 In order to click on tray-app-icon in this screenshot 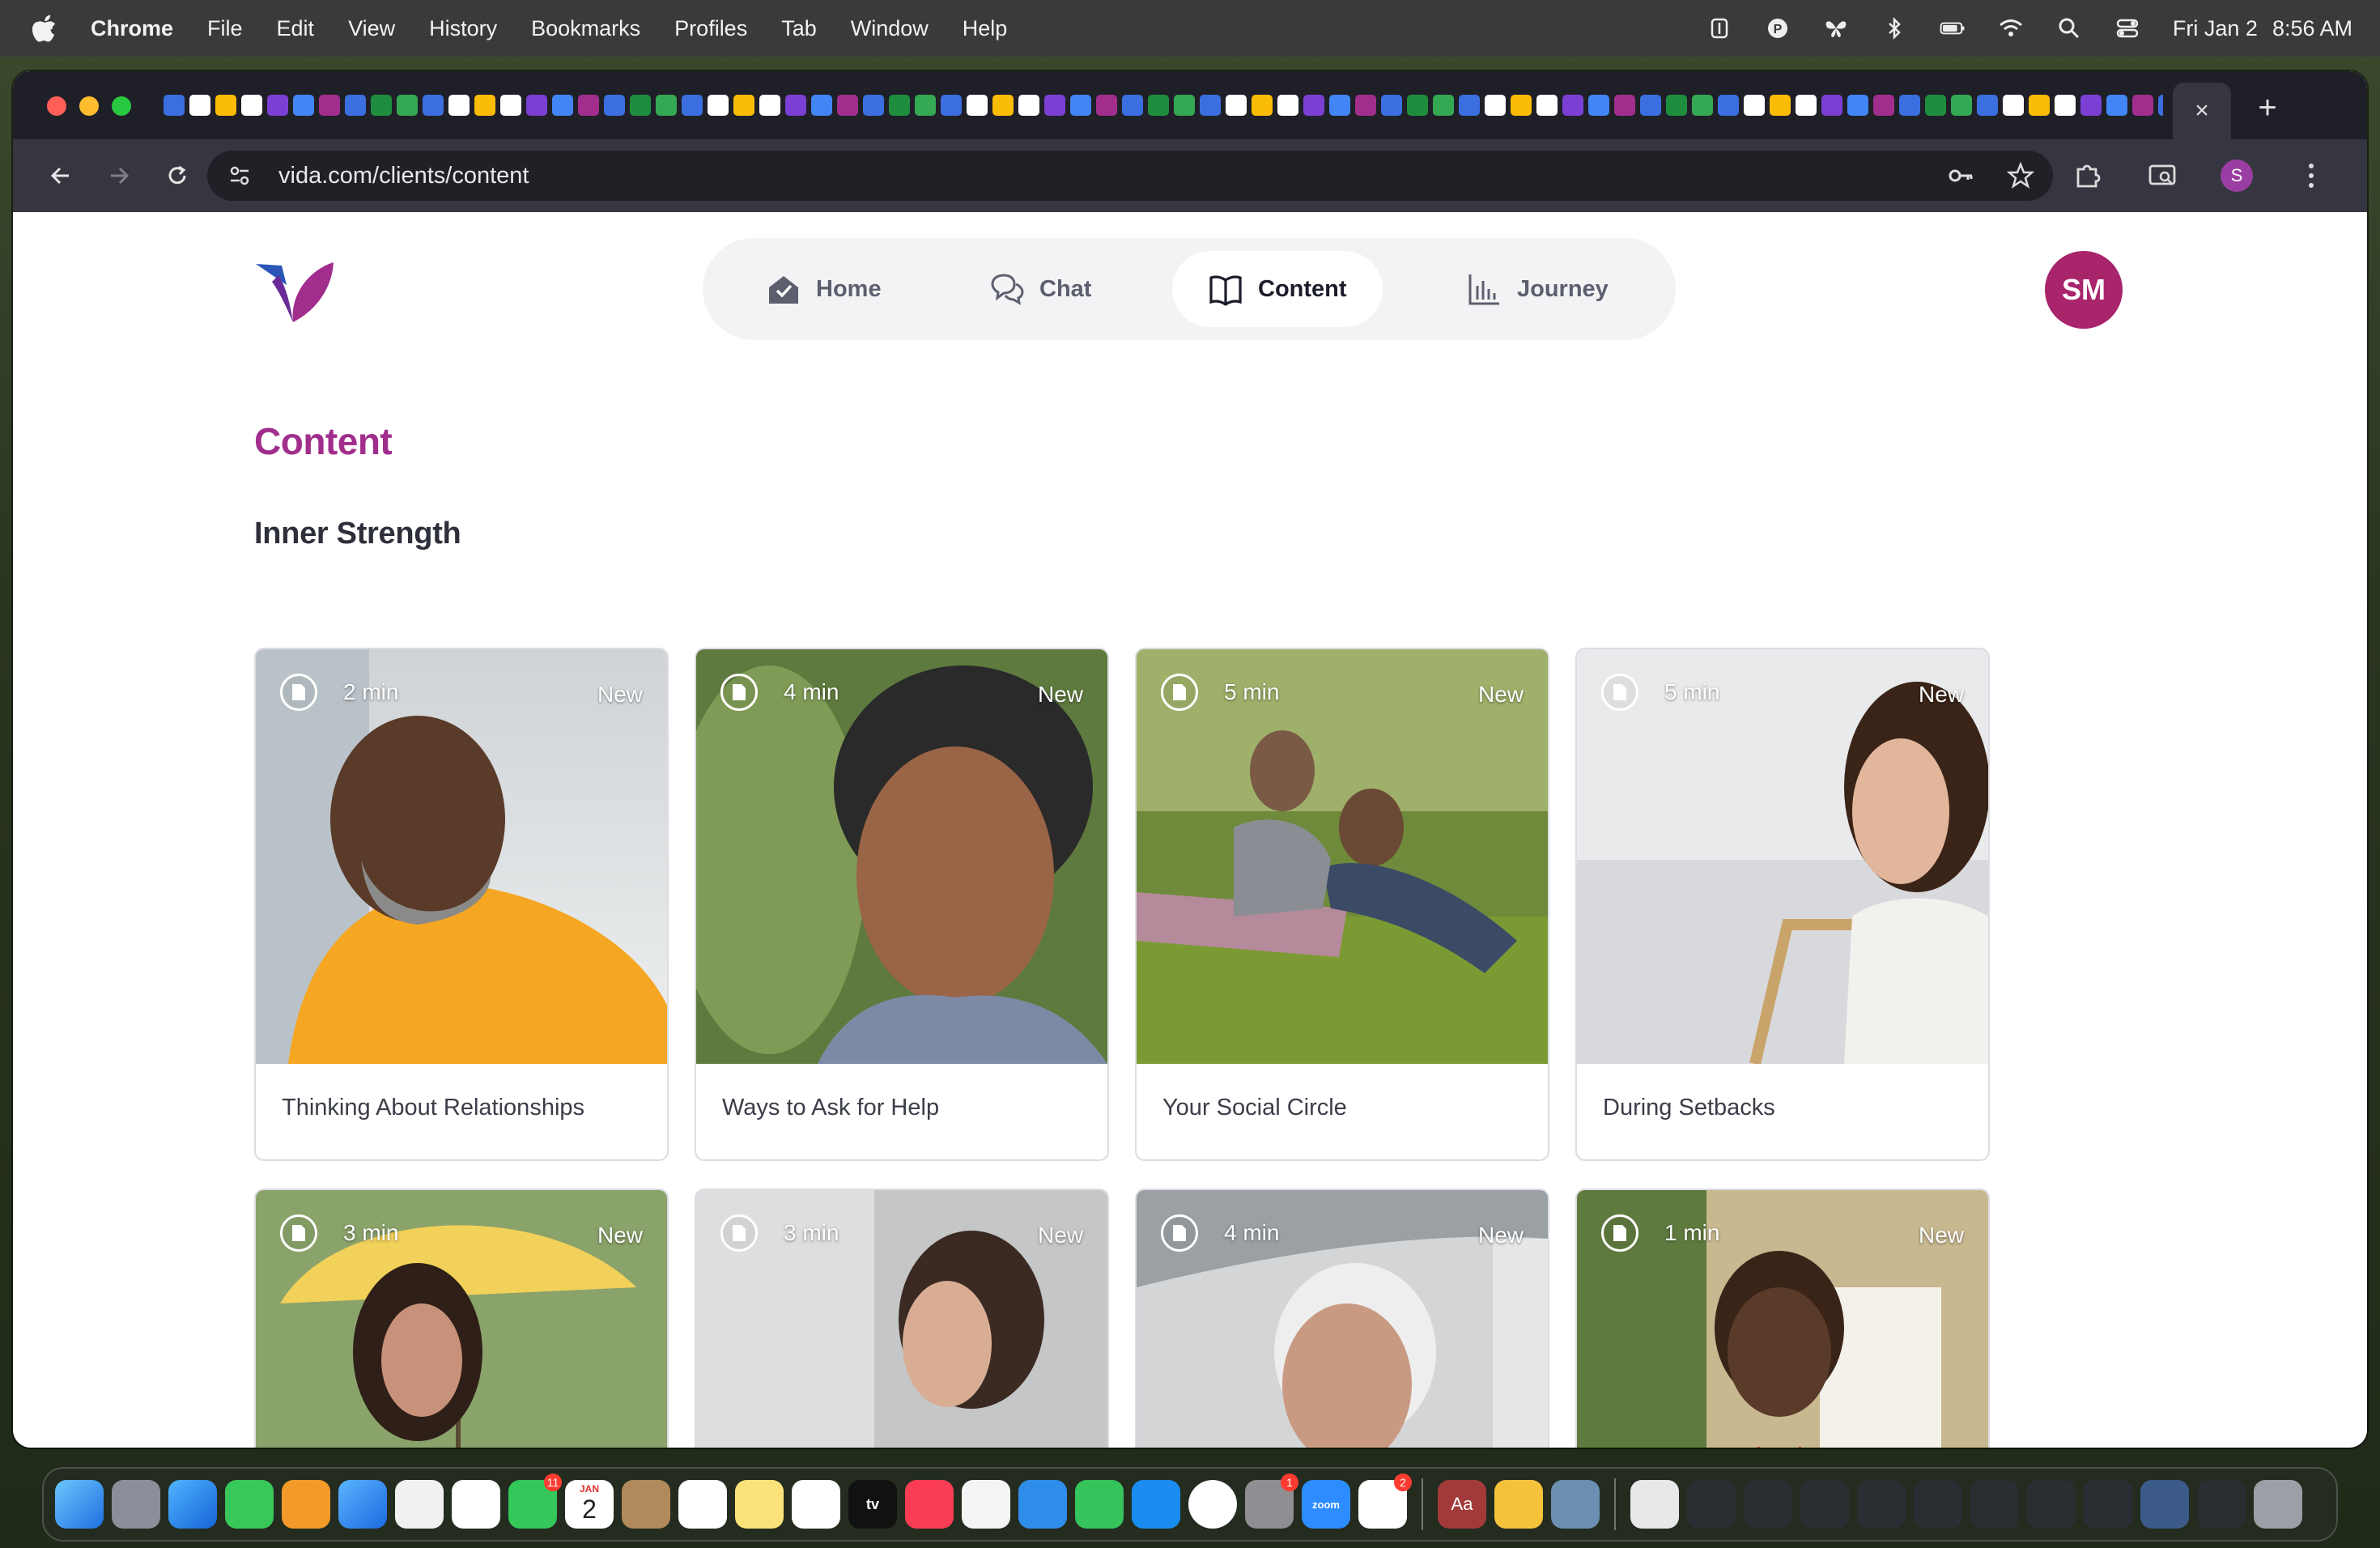, I will do `click(1719, 28)`.